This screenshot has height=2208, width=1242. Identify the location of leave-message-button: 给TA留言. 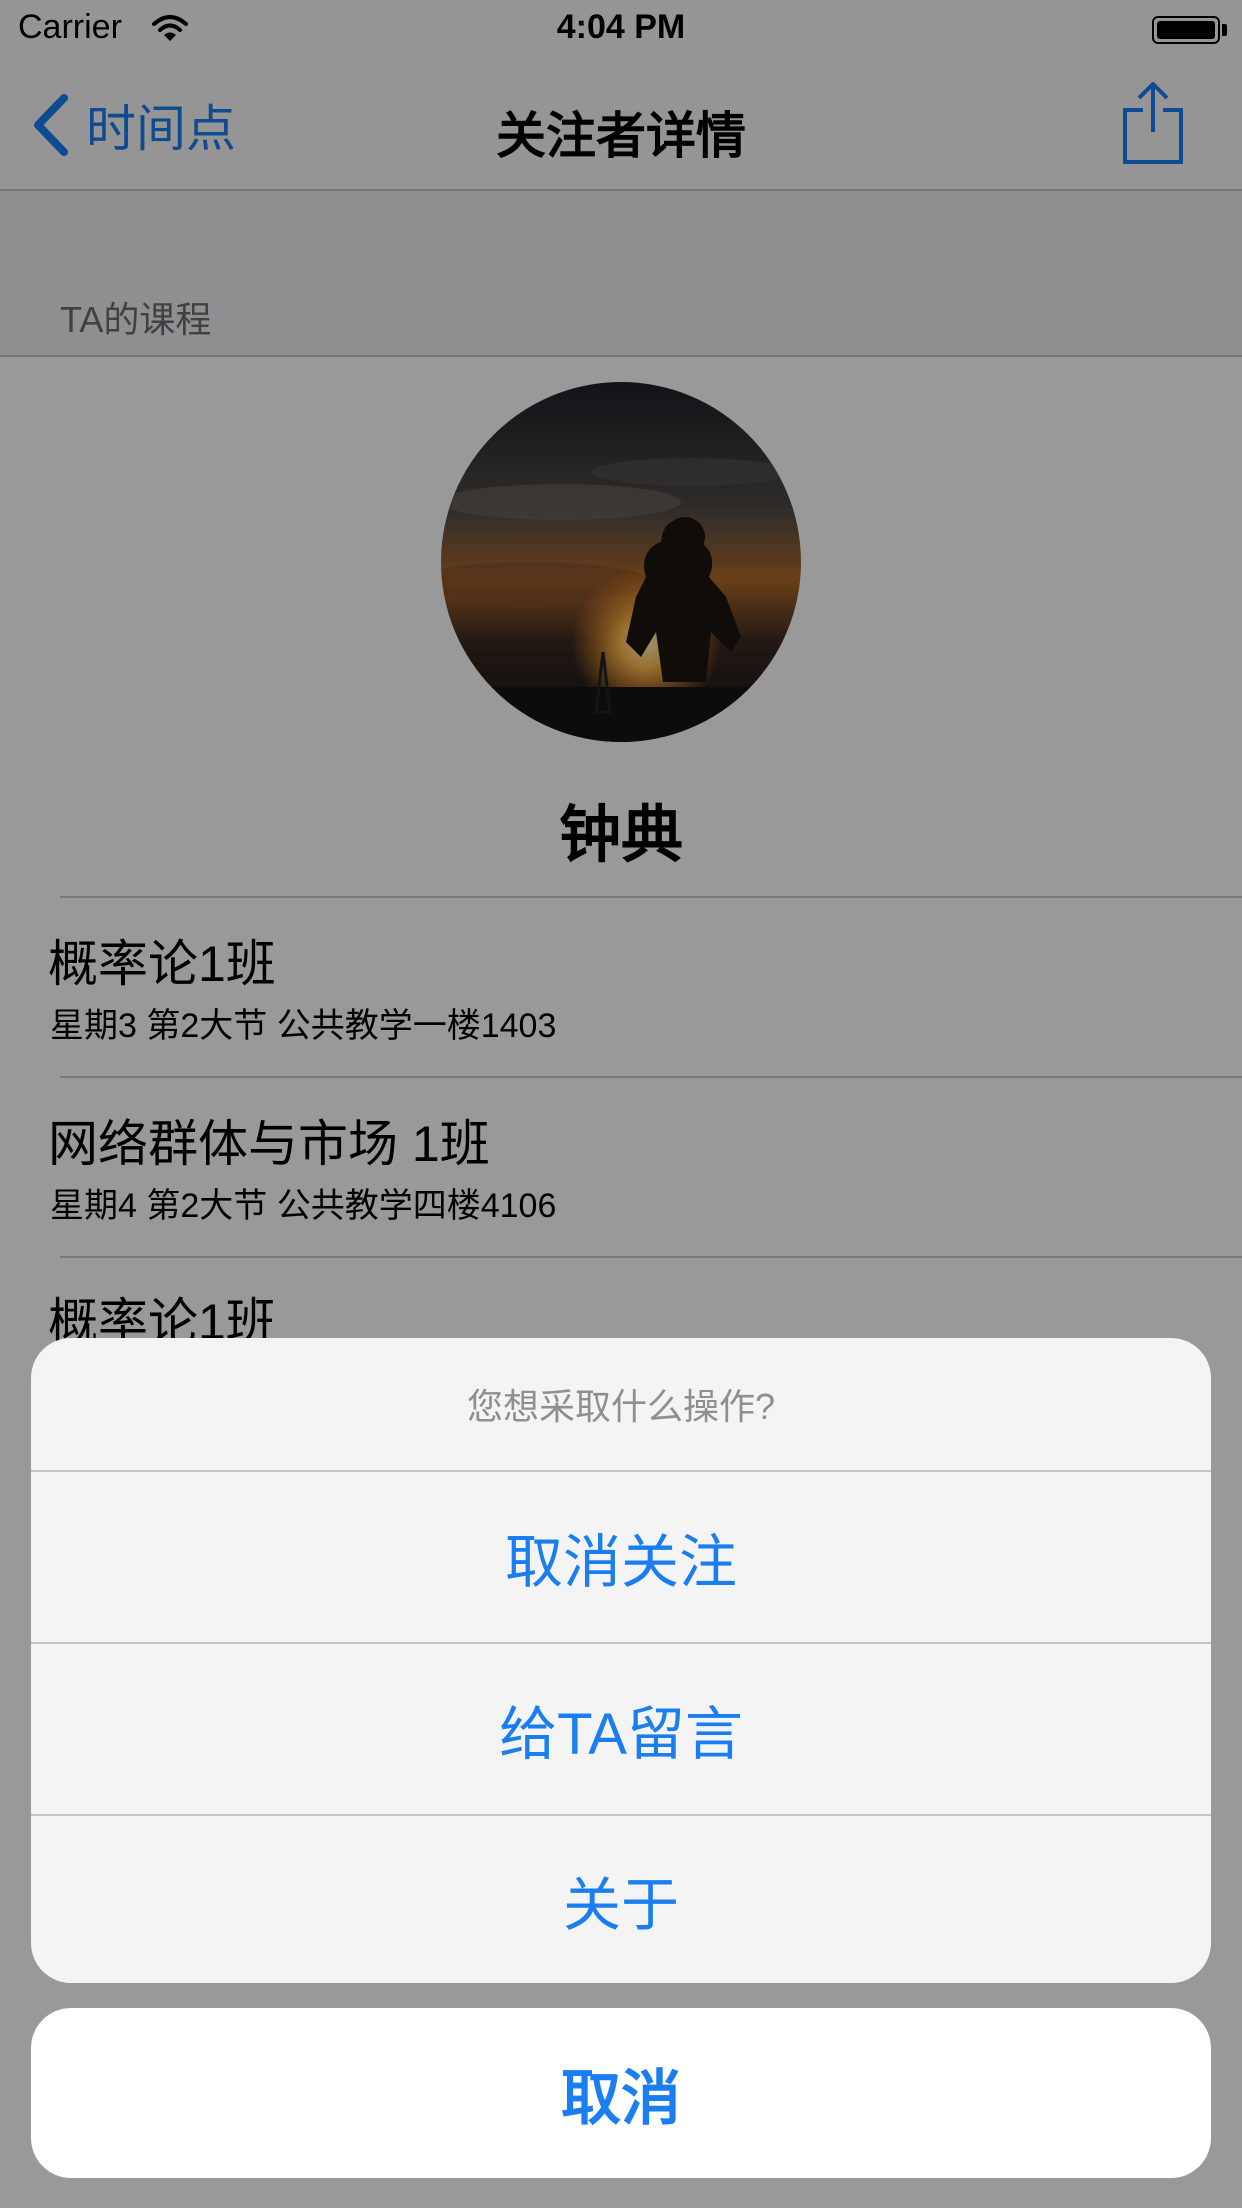
(621, 1729).